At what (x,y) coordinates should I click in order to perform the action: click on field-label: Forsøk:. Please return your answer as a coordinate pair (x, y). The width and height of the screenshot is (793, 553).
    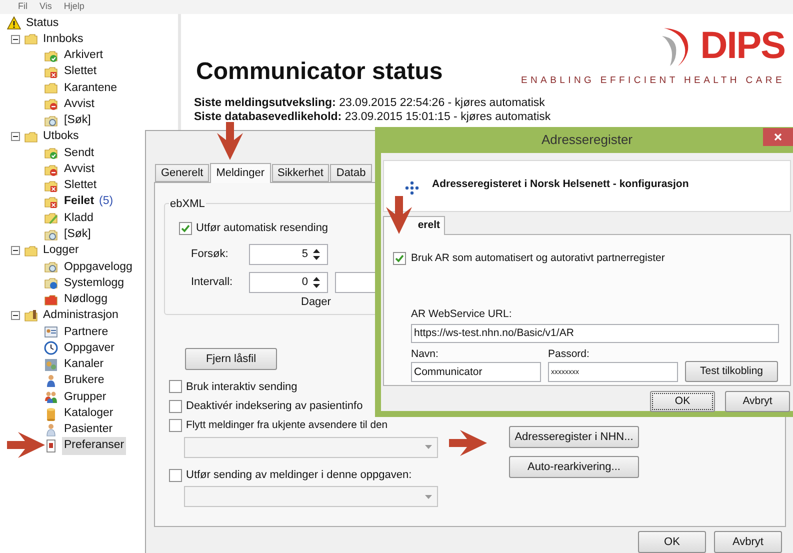
    Looking at the image, I should click on (210, 254).